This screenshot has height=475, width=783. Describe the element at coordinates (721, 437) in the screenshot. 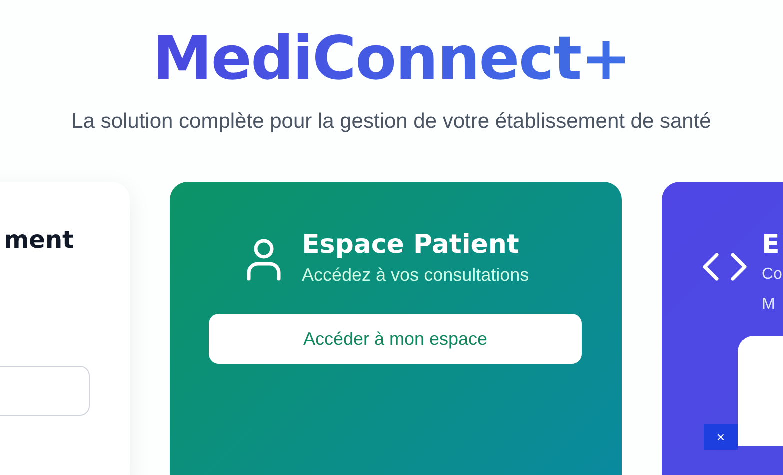

I see `close-button: ×` at that location.